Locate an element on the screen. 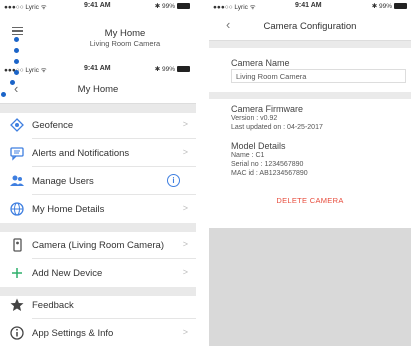  users-icon is located at coordinates (17, 181).